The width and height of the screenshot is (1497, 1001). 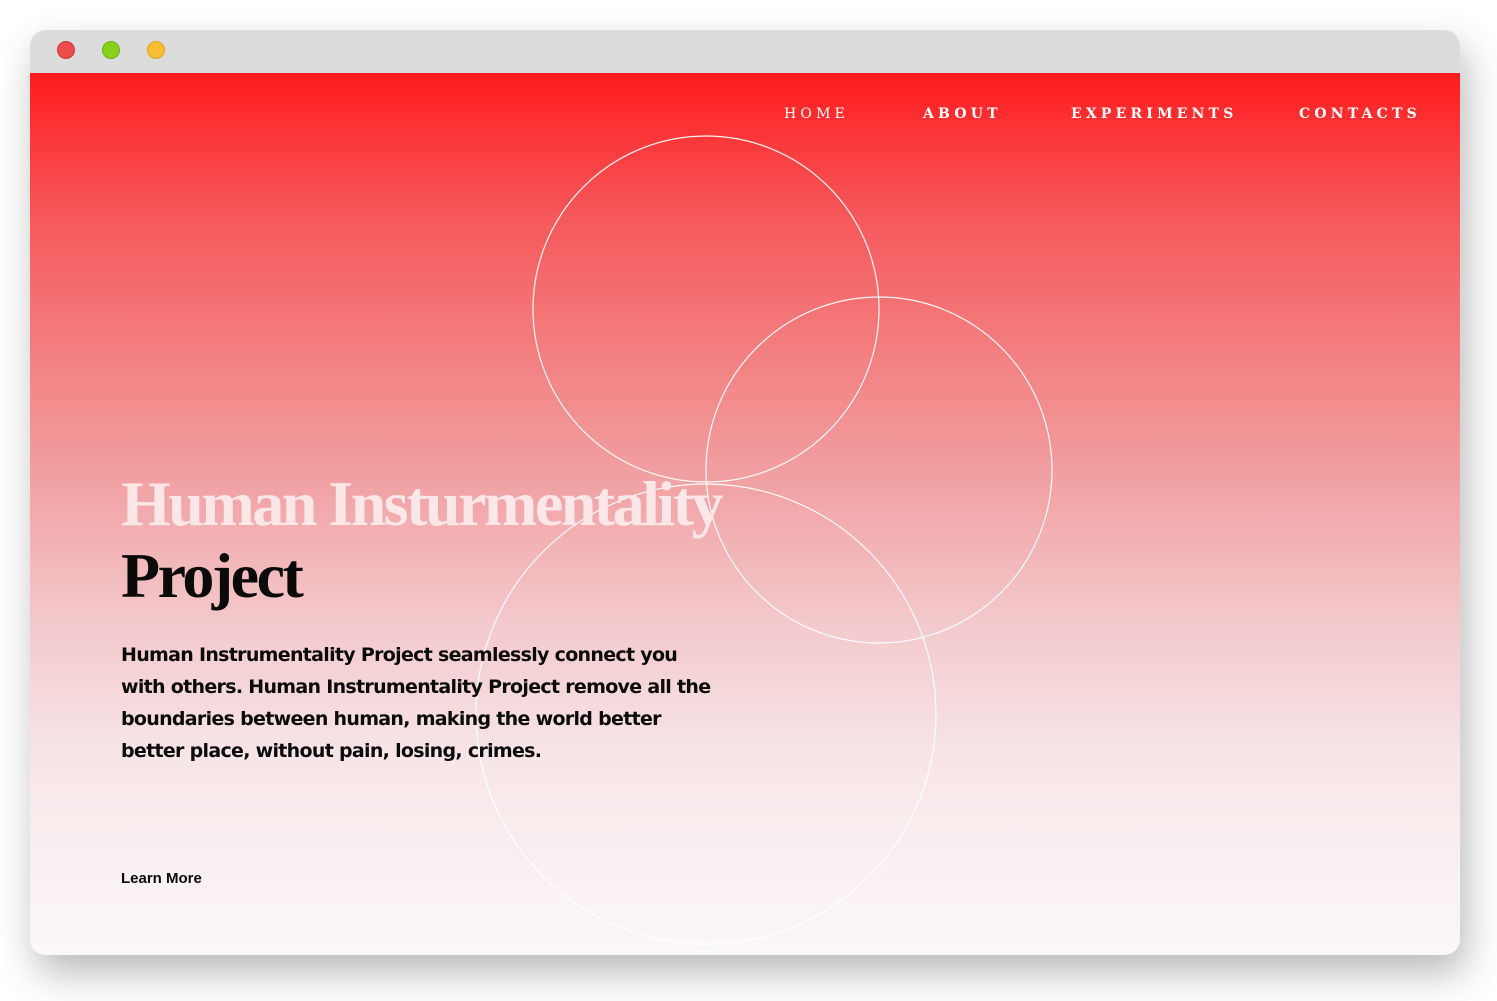 I want to click on hero-title-line1: Human Insturmentality, so click(x=422, y=503).